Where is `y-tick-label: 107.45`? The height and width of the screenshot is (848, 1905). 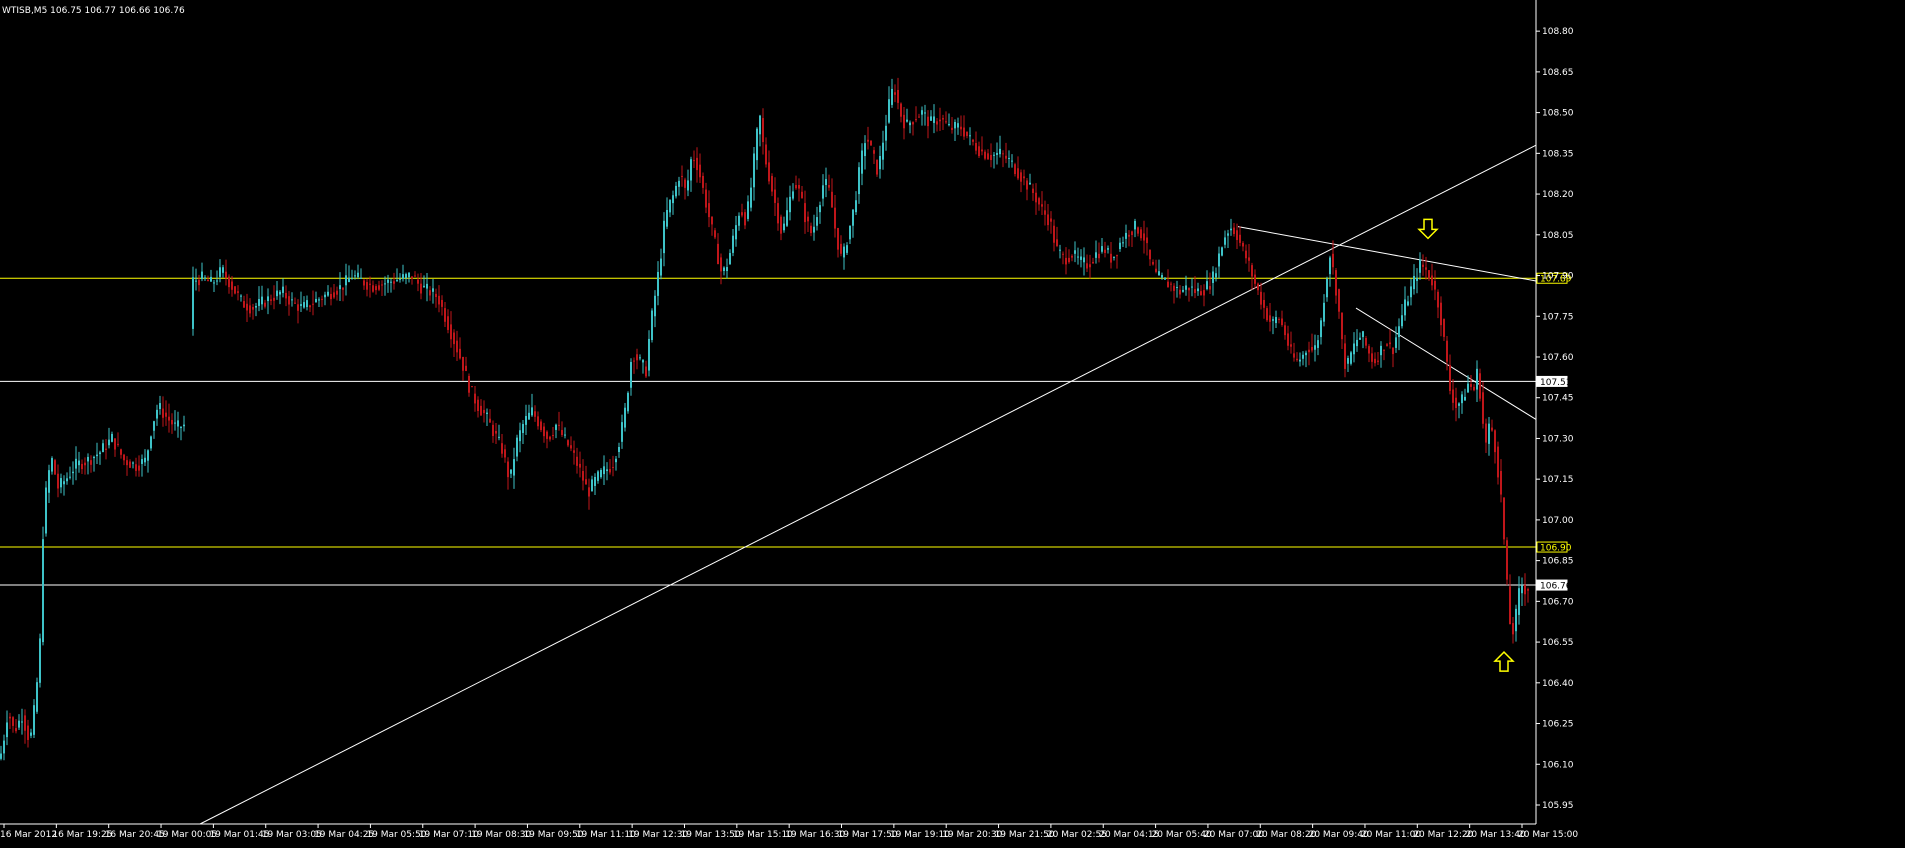 y-tick-label: 107.45 is located at coordinates (1558, 399).